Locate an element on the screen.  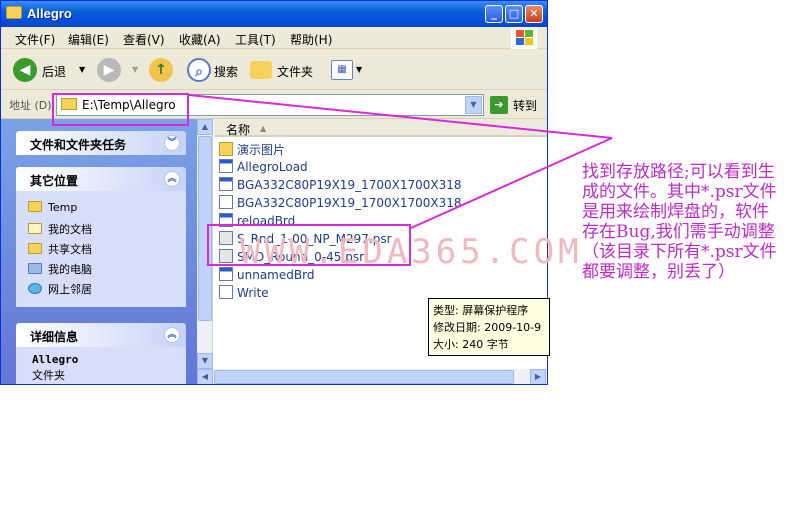
tooltip-date: 修改日期: 2009-10-9 is located at coordinates (487, 327).